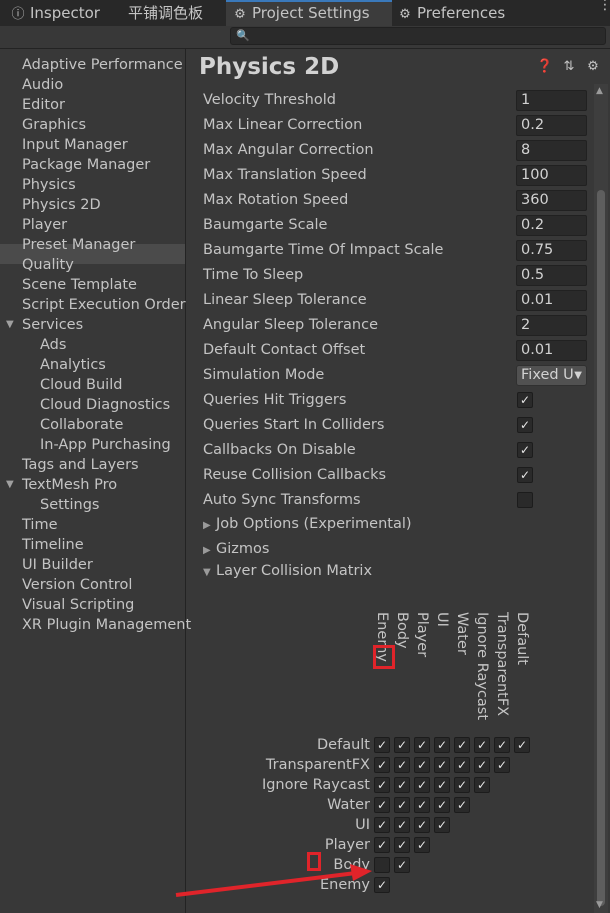  I want to click on foldout-job-options: ▶ Job Options (Experimental), so click(307, 524).